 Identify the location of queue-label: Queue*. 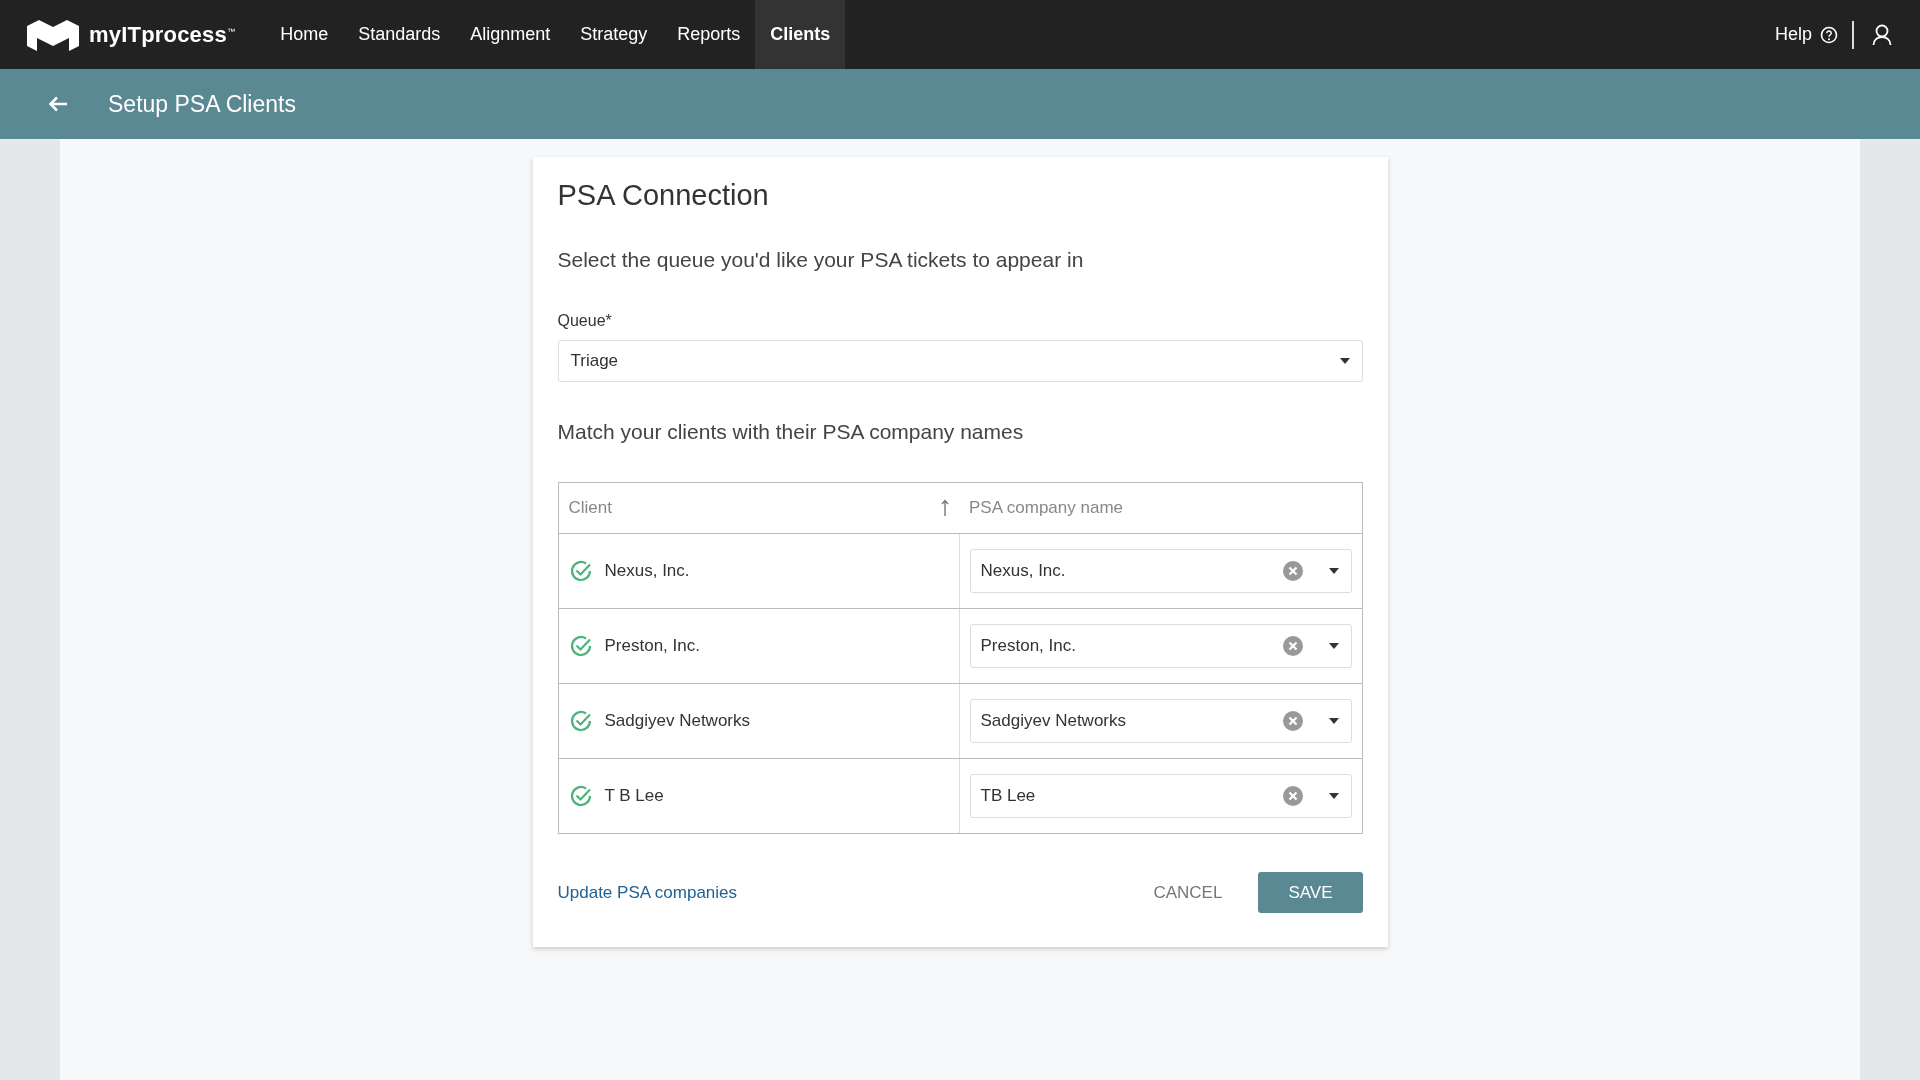
(585, 321).